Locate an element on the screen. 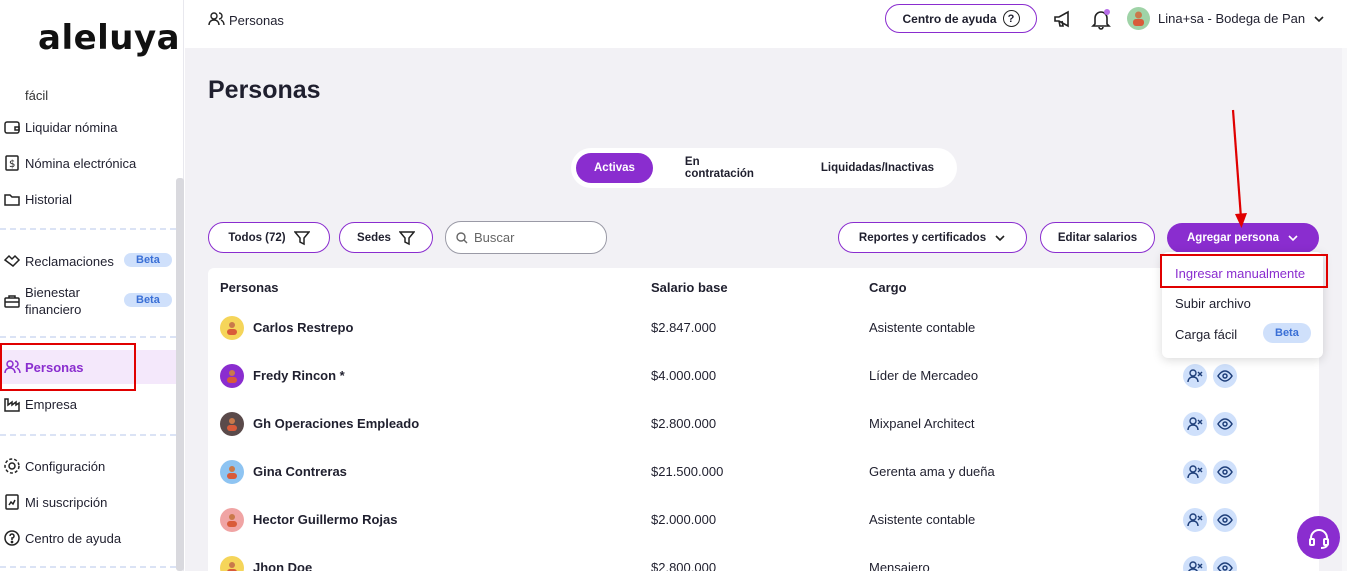  menu-item-subir-archivo: Subir archivo is located at coordinates (1213, 303).